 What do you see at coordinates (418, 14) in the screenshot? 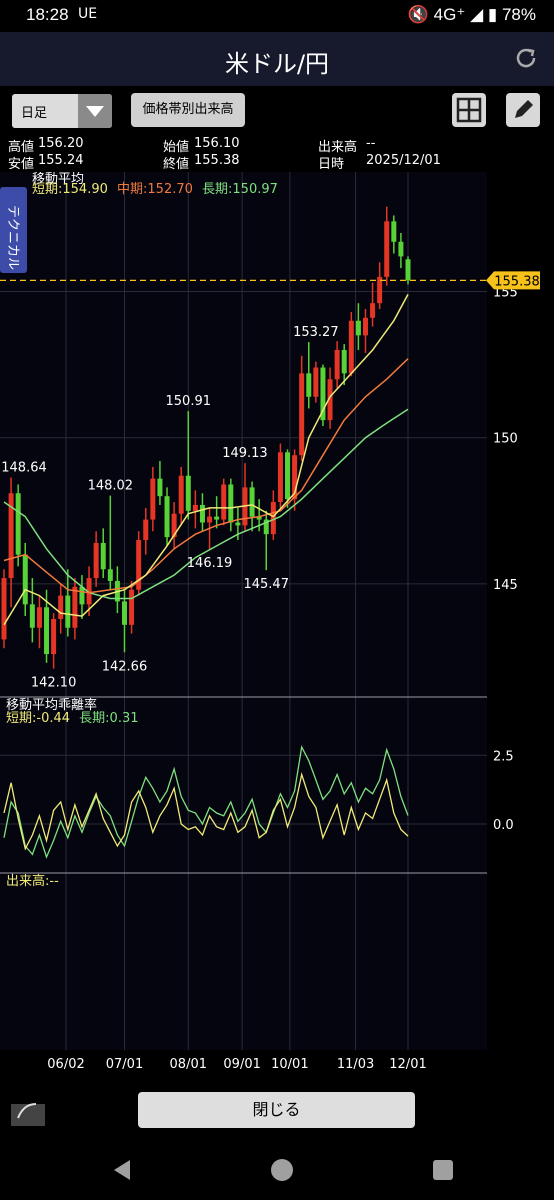
I see `mute-icon: 🔇` at bounding box center [418, 14].